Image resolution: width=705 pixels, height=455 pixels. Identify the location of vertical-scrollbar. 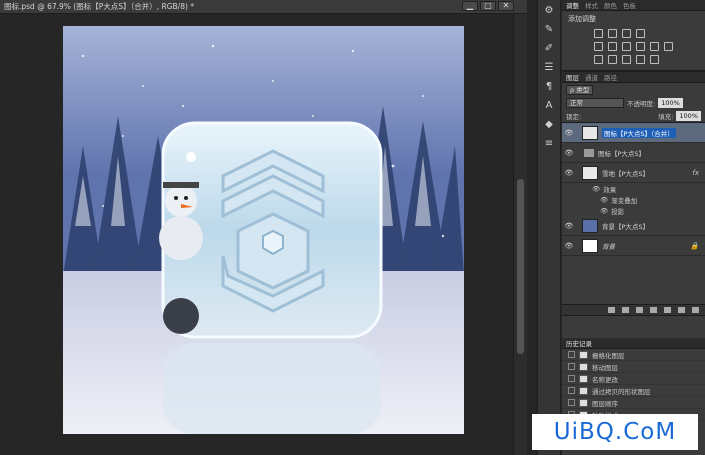
(520, 234).